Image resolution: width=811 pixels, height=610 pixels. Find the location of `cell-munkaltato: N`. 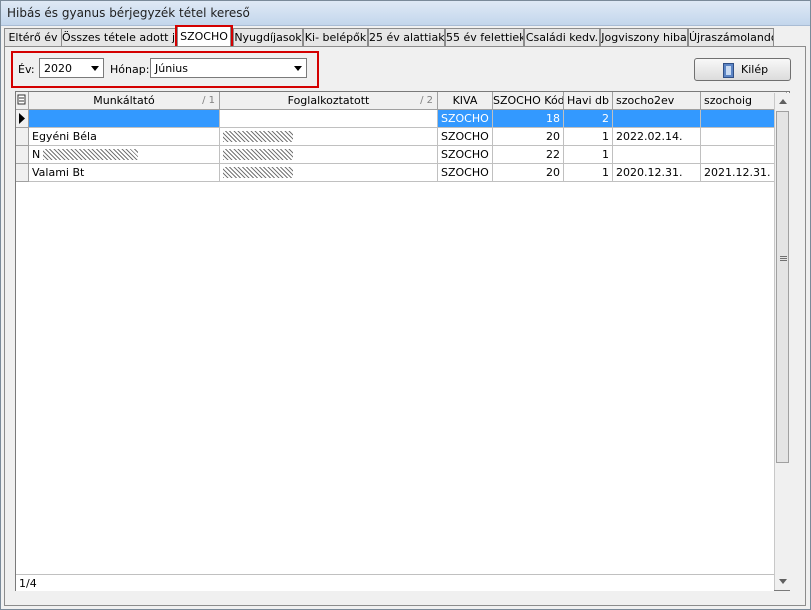

cell-munkaltato: N is located at coordinates (124, 155).